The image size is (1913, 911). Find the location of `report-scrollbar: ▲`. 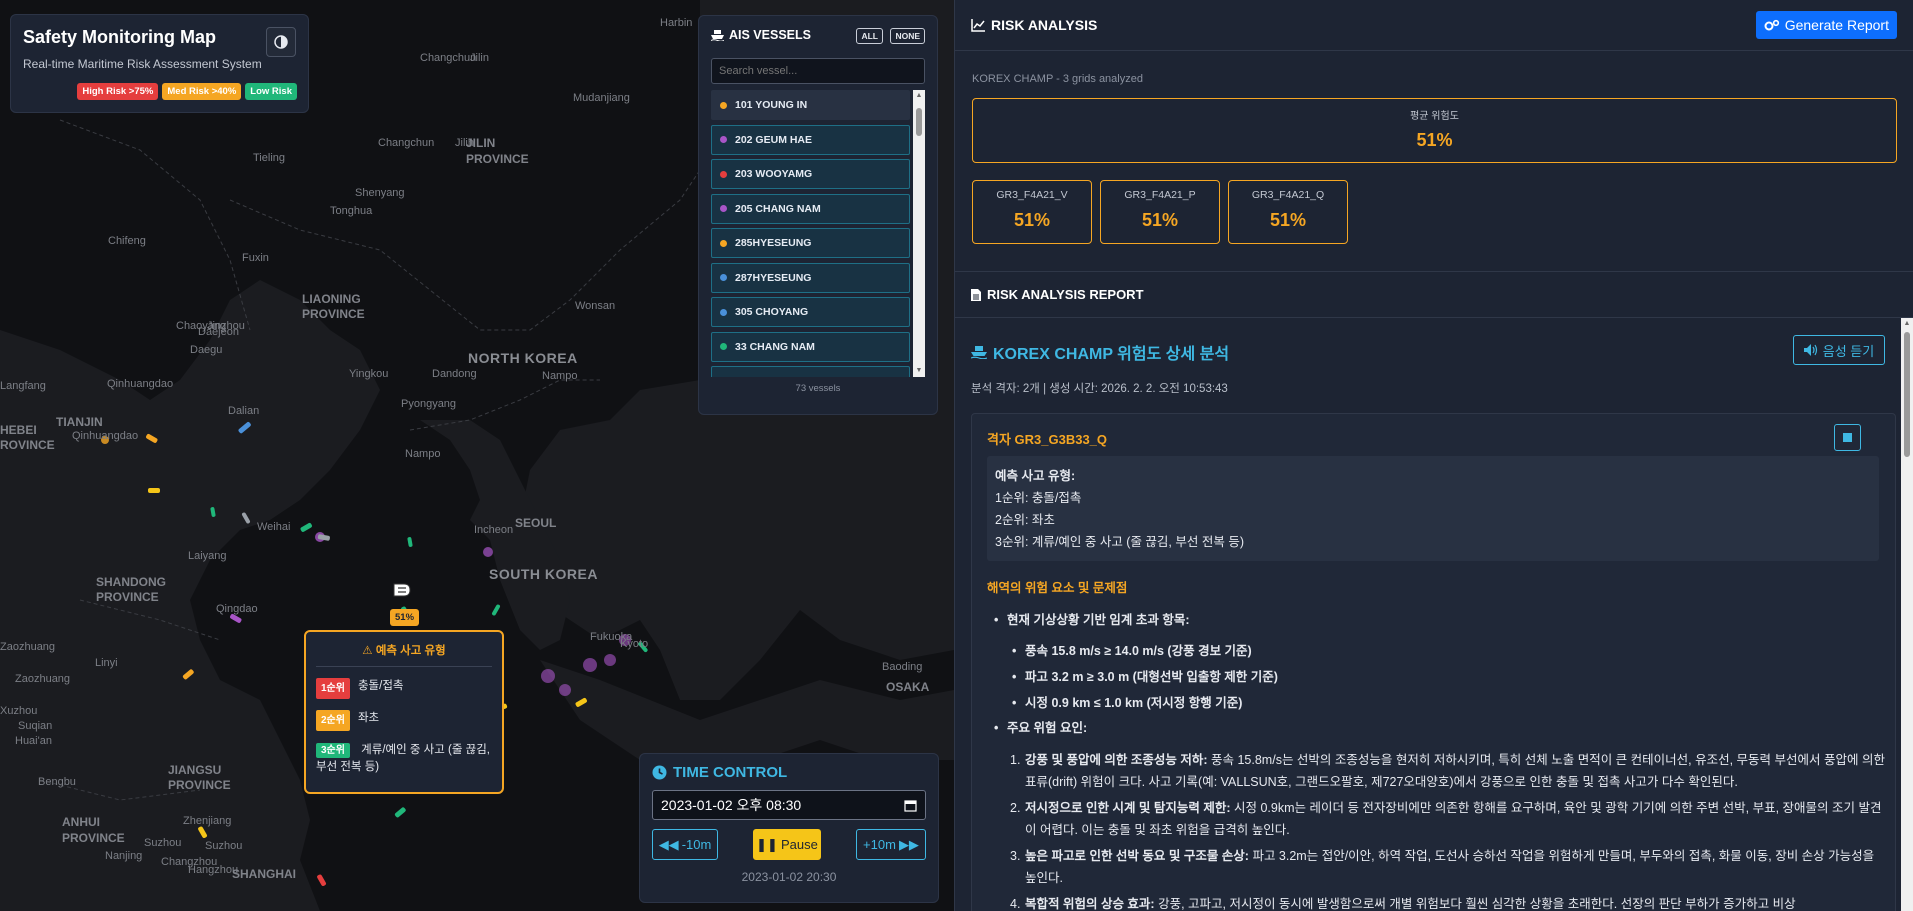

report-scrollbar: ▲ is located at coordinates (1907, 614).